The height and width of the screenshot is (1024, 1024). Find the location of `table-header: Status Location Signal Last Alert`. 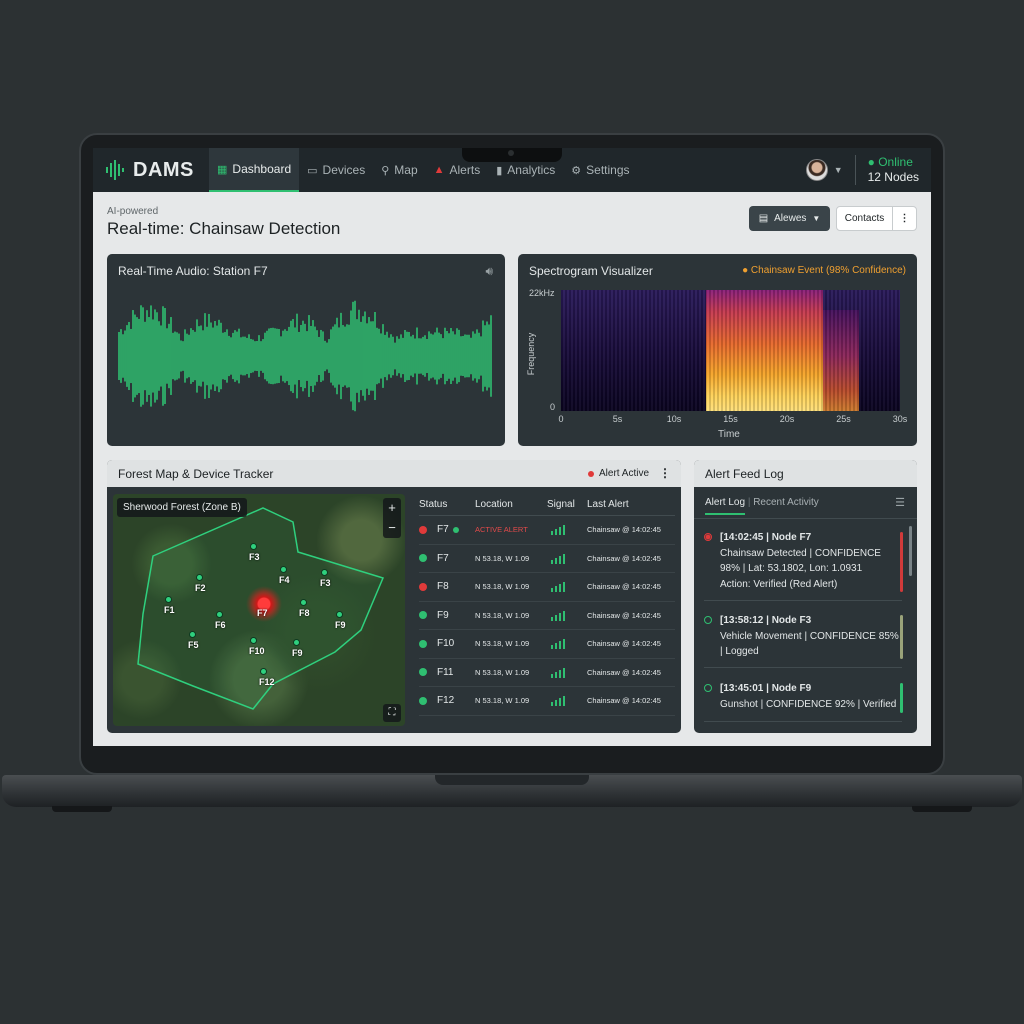

table-header: Status Location Signal Last Alert is located at coordinates (547, 505).